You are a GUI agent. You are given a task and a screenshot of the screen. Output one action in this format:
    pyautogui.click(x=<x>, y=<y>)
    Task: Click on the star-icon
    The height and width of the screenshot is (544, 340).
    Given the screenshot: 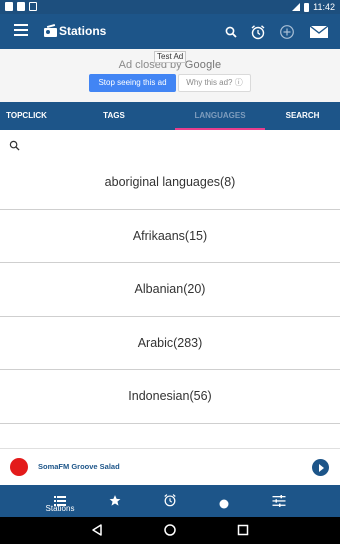 What is the action you would take?
    pyautogui.click(x=115, y=503)
    